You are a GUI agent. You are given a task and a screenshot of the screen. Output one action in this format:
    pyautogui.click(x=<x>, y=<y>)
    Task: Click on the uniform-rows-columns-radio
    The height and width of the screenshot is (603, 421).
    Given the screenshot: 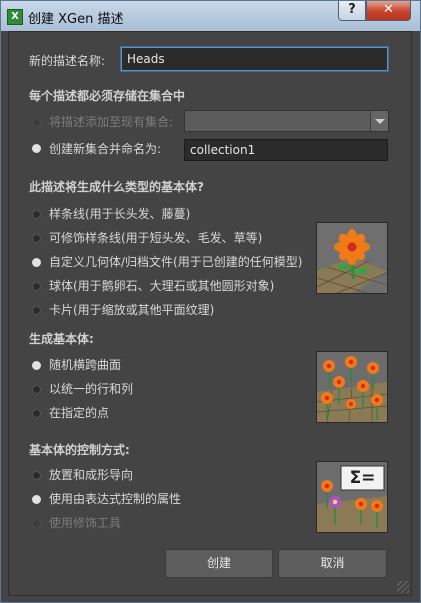 What is the action you would take?
    pyautogui.click(x=36, y=389)
    